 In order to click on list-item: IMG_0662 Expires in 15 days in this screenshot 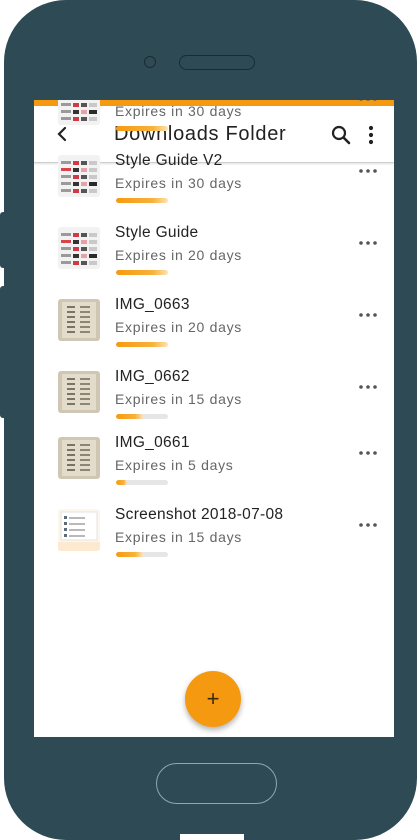, I will do `click(214, 399)`.